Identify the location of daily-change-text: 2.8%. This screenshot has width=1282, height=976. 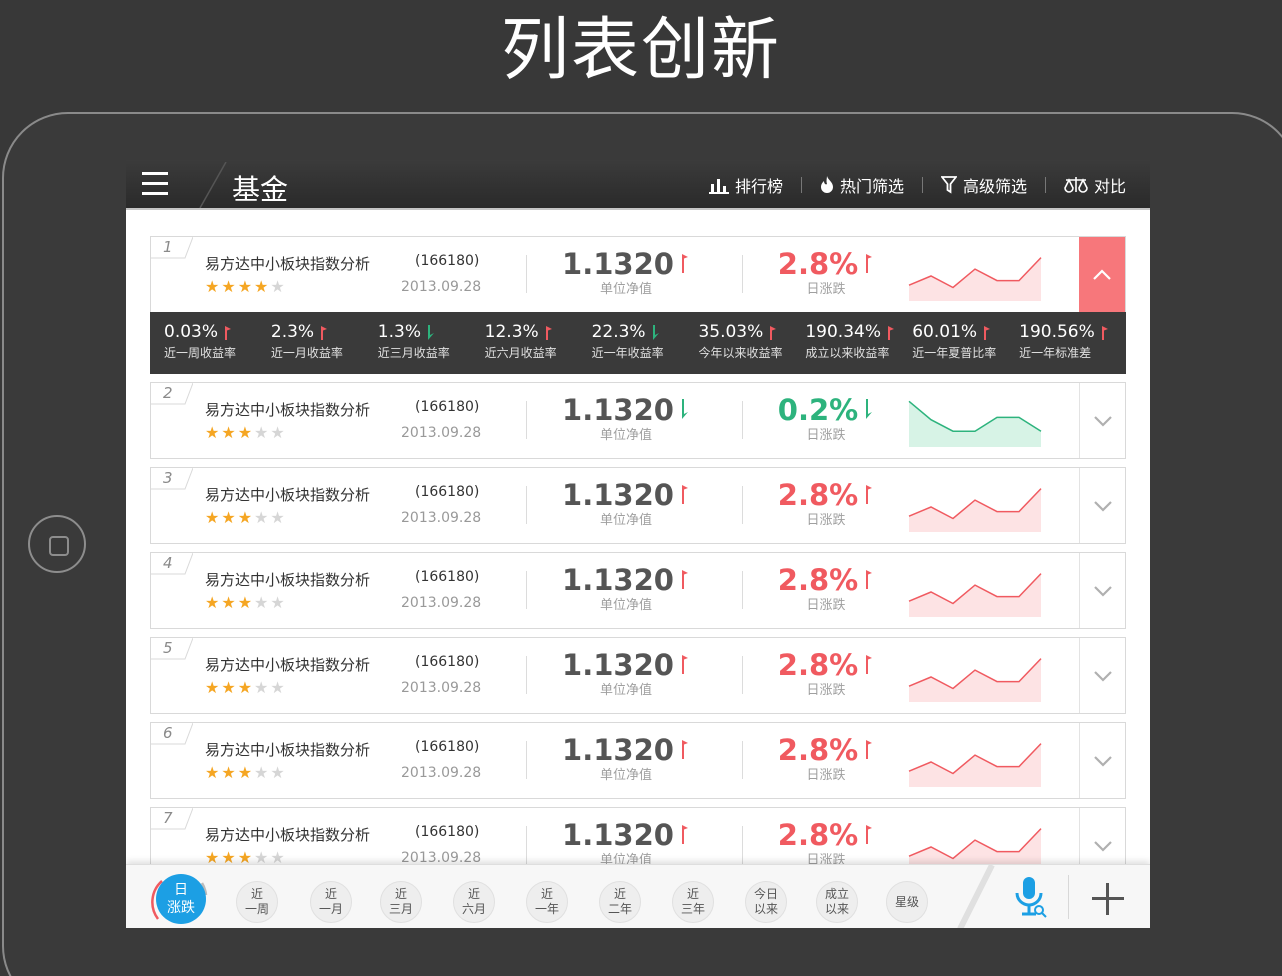
(818, 665).